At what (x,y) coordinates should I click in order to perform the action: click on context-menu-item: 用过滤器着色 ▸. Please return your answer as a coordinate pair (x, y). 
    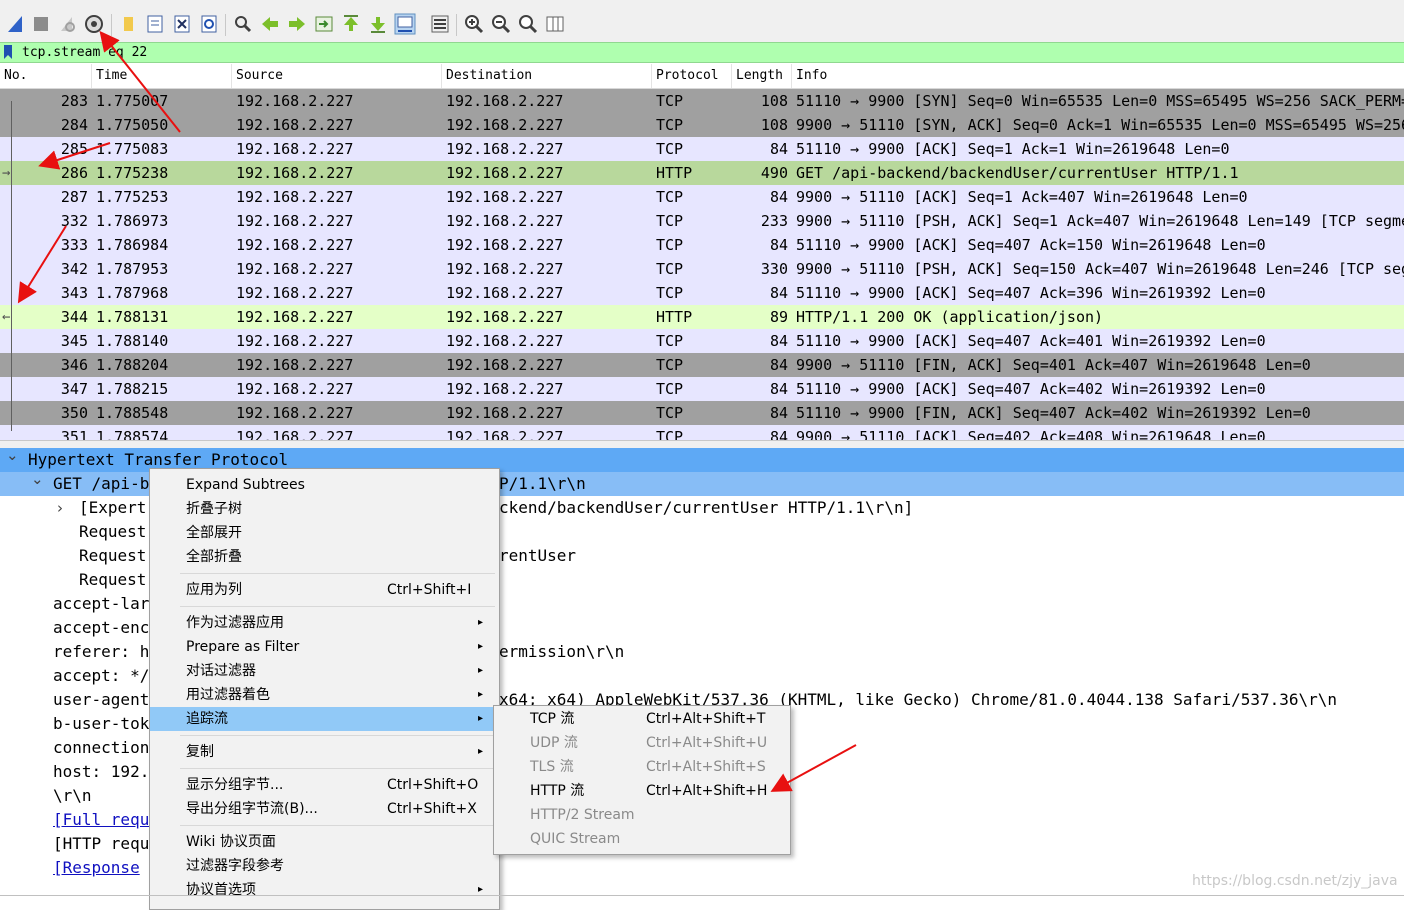
    Looking at the image, I should click on (323, 695).